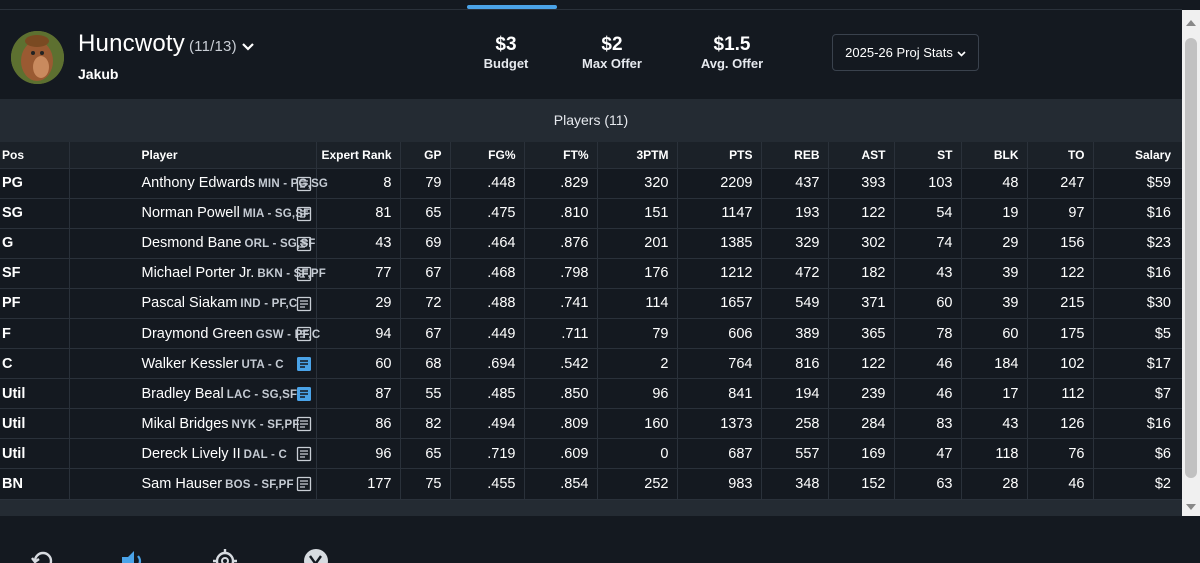  Describe the element at coordinates (487, 183) in the screenshot. I see `fg-cell: .448` at that location.